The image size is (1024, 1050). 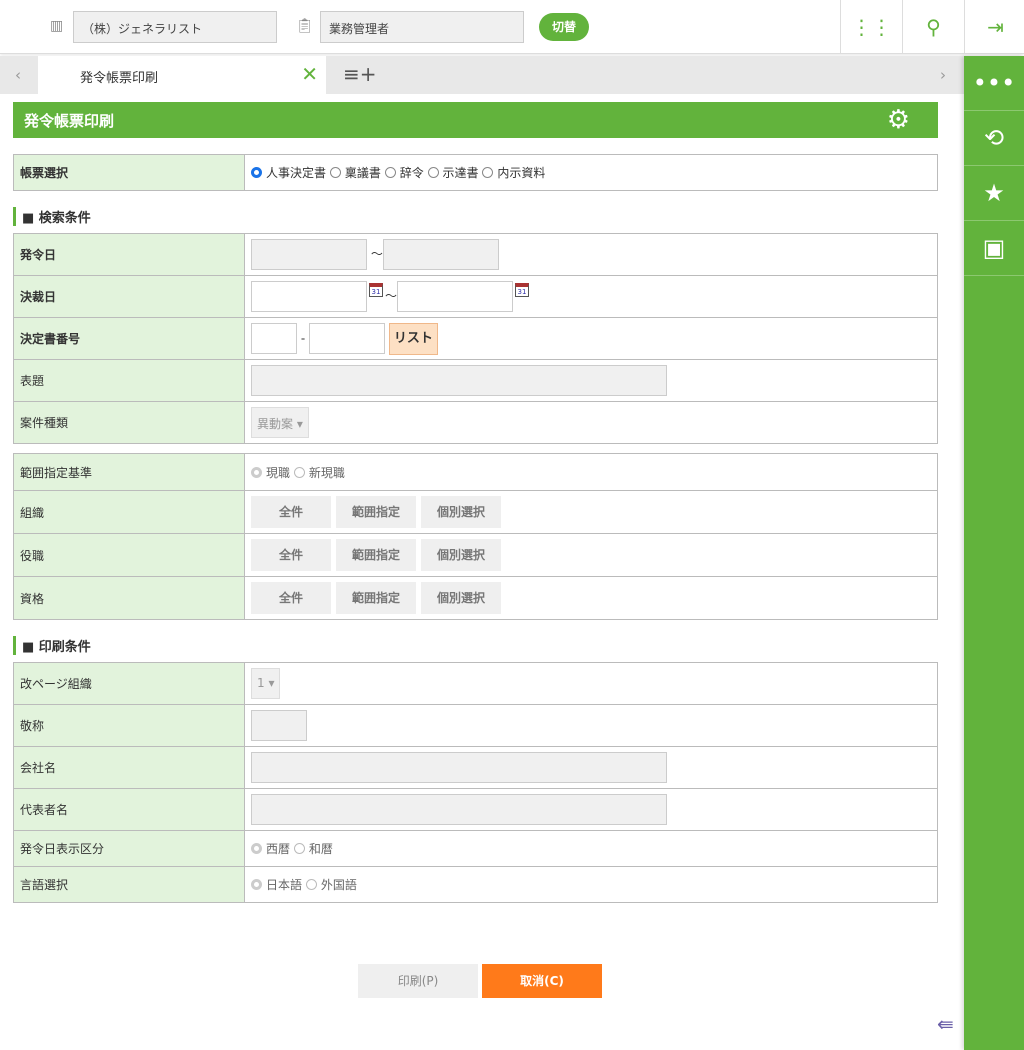 What do you see at coordinates (129, 380) in the screenshot?
I see `title-label: 表題` at bounding box center [129, 380].